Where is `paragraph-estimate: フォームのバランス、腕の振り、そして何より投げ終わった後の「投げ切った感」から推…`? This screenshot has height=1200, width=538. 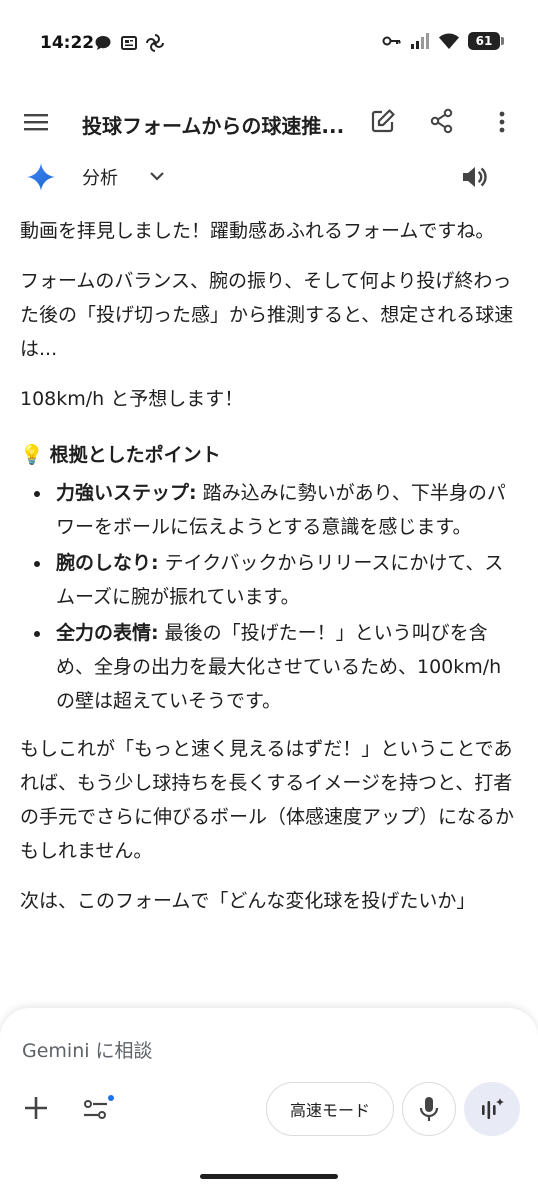 paragraph-estimate: フォームのバランス、腕の振り、そして何より投げ終わった後の「投げ切った感」から推… is located at coordinates (267, 315).